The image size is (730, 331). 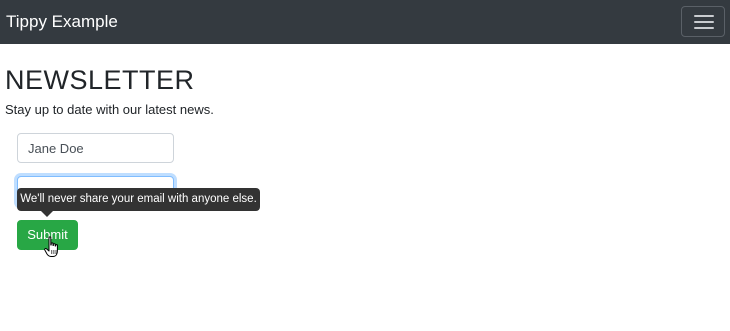 I want to click on page-subtitle: Stay up to date with our latest news., so click(x=109, y=109).